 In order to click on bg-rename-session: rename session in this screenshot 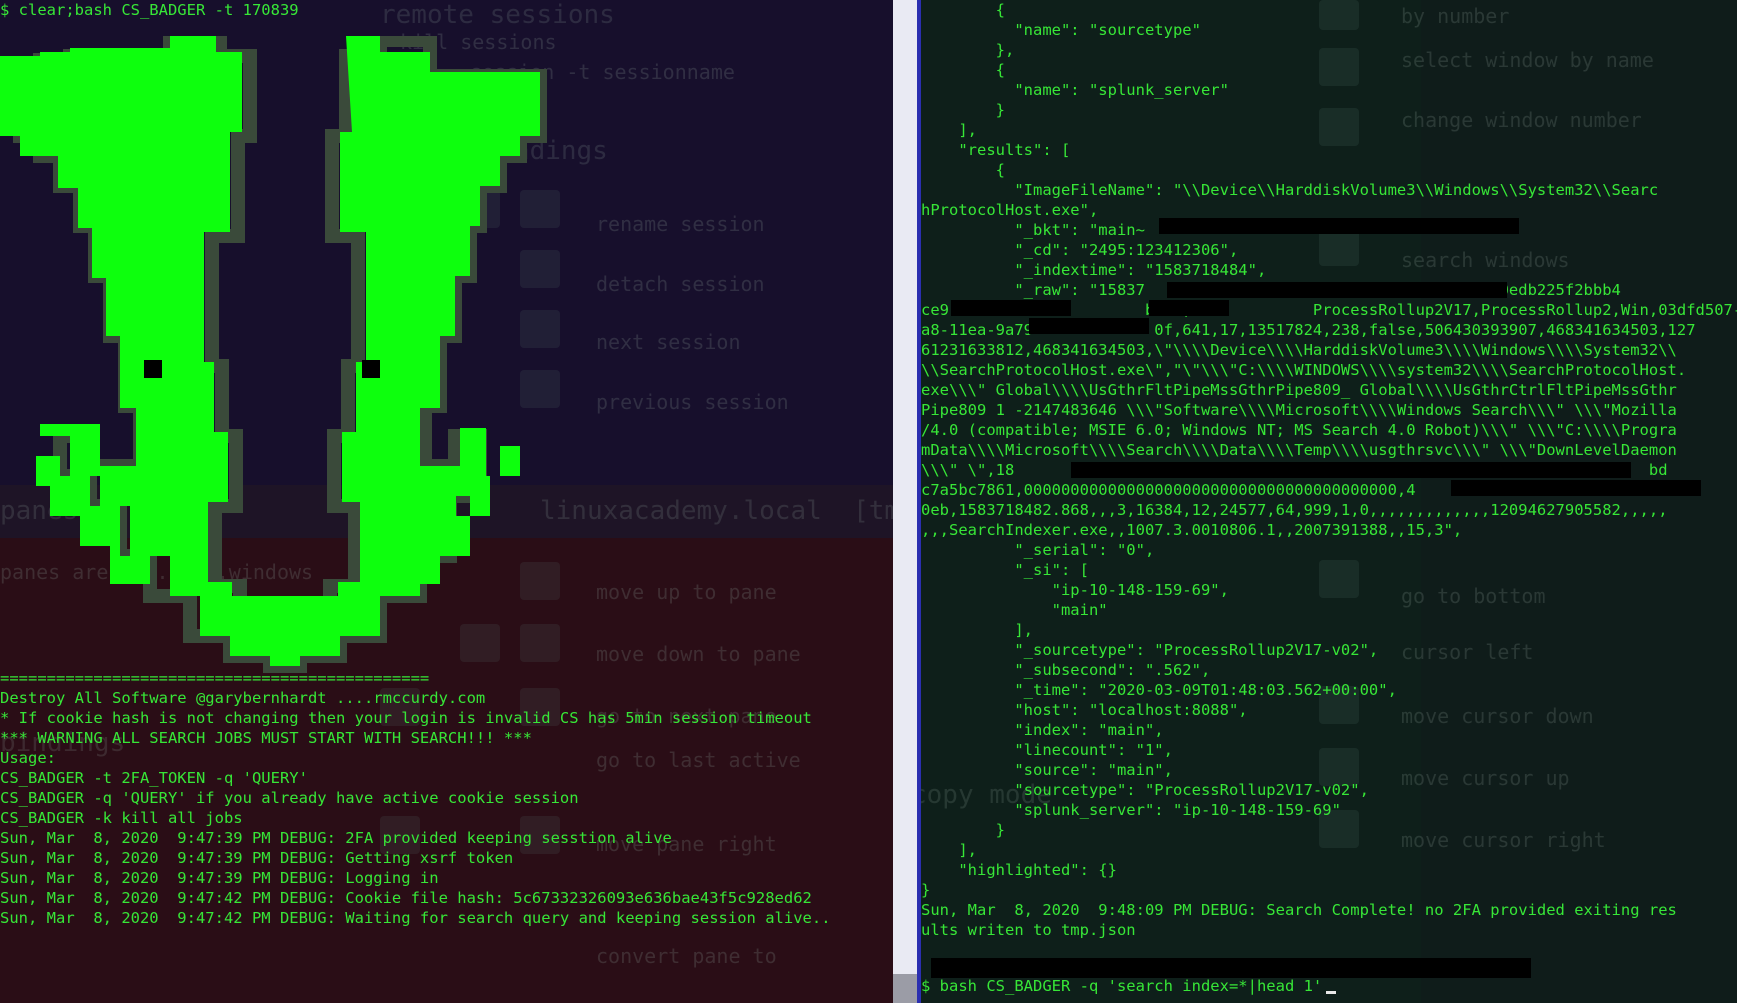, I will do `click(680, 224)`.